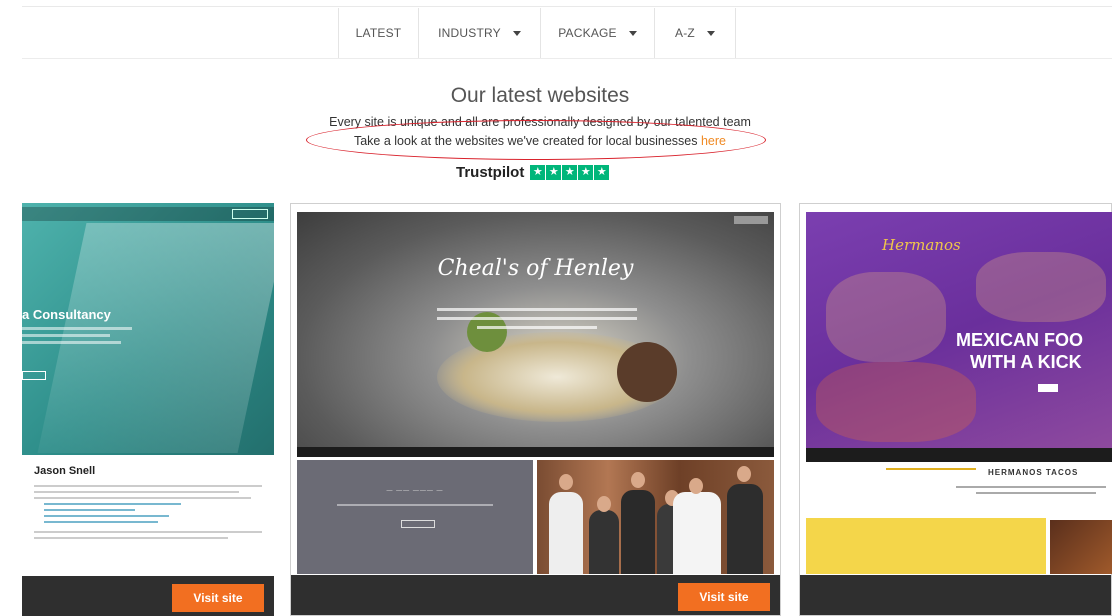 The width and height of the screenshot is (1112, 616). Describe the element at coordinates (921, 245) in the screenshot. I see `site-logo: Hermanos` at that location.